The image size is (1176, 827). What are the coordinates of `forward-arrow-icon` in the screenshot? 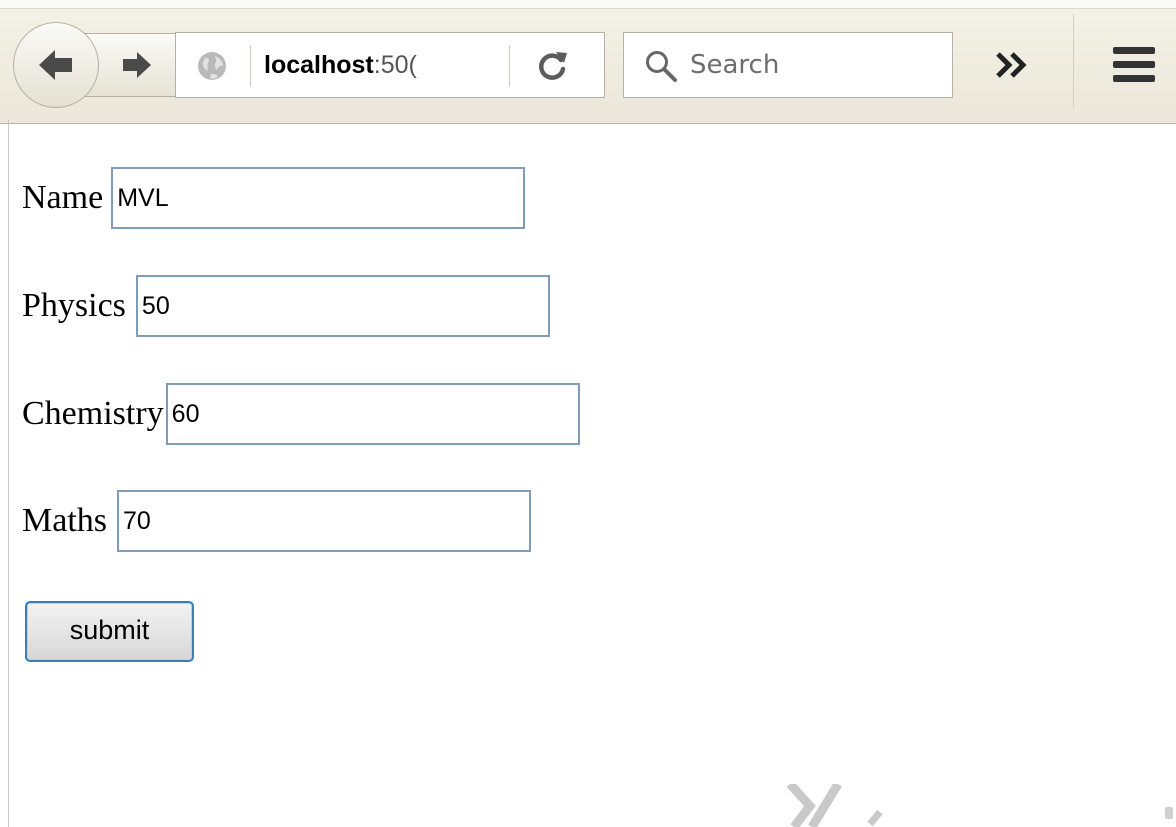 It's located at (136, 65).